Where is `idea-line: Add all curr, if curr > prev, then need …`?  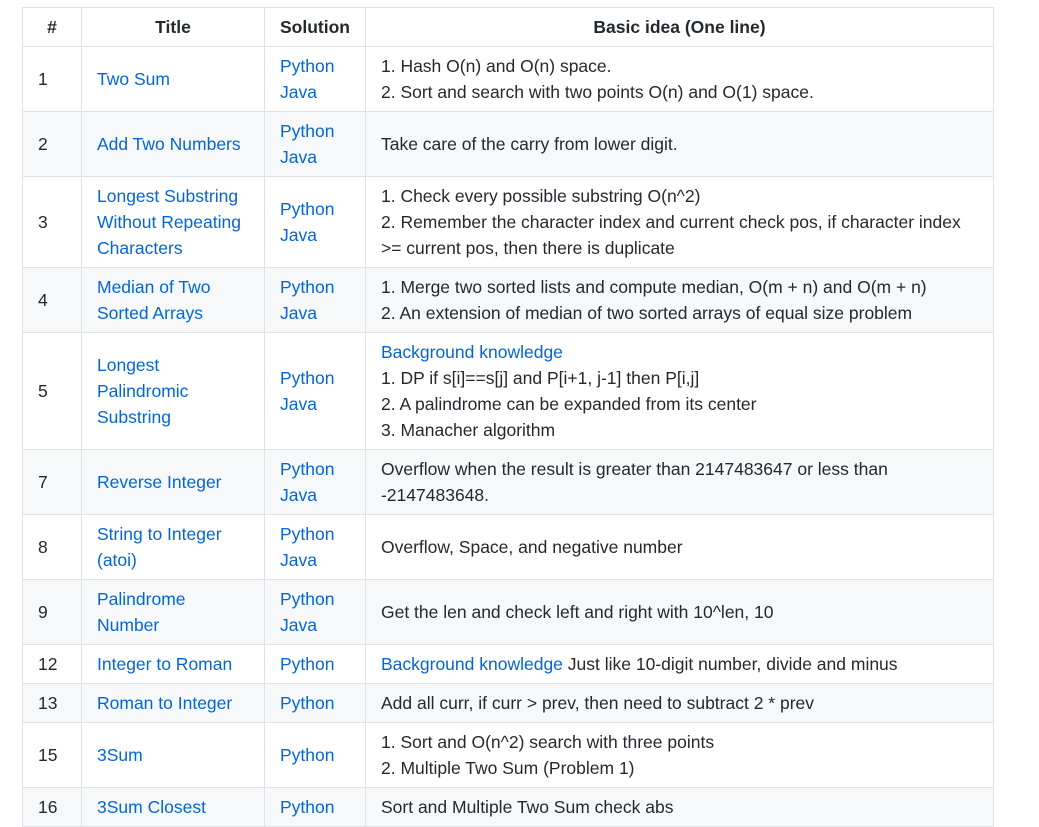
idea-line: Add all curr, if curr > prev, then need … is located at coordinates (679, 703).